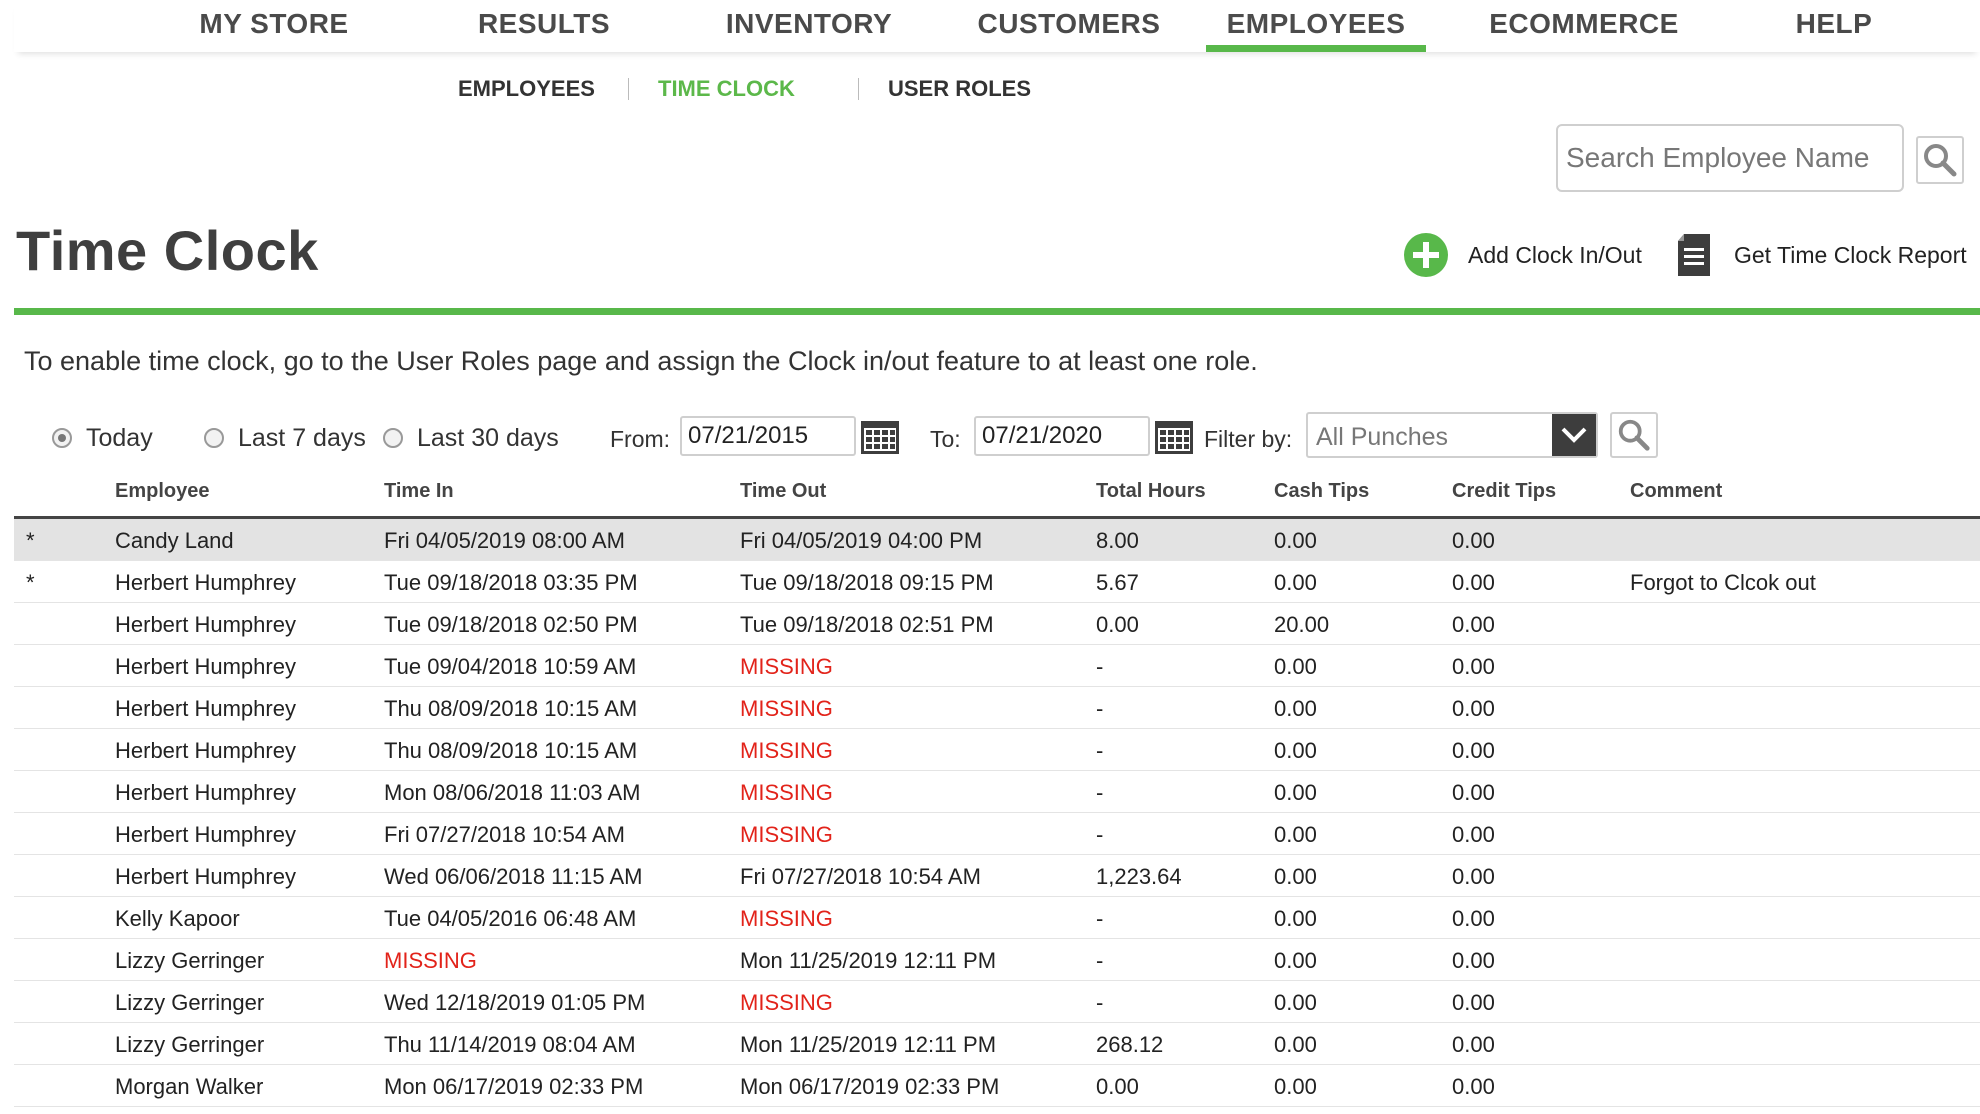 Image resolution: width=1980 pixels, height=1114 pixels. Describe the element at coordinates (512, 792) in the screenshot. I see `time-in-cell: Mon 08/06/2018 11:03 AM` at that location.